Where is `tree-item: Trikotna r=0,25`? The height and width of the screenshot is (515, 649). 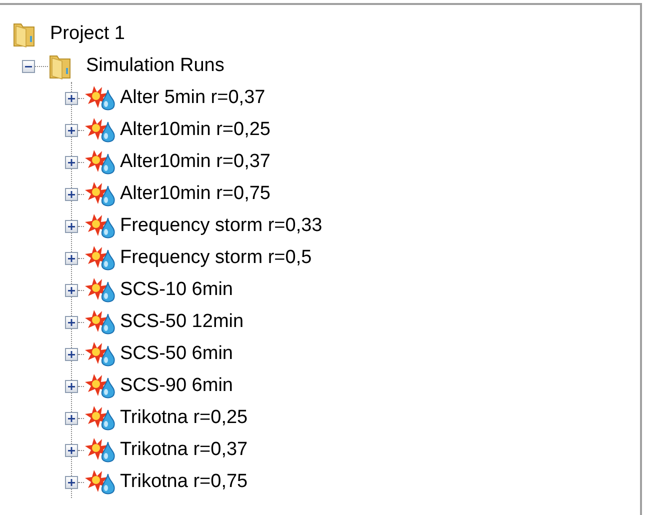 tree-item: Trikotna r=0,25 is located at coordinates (184, 418).